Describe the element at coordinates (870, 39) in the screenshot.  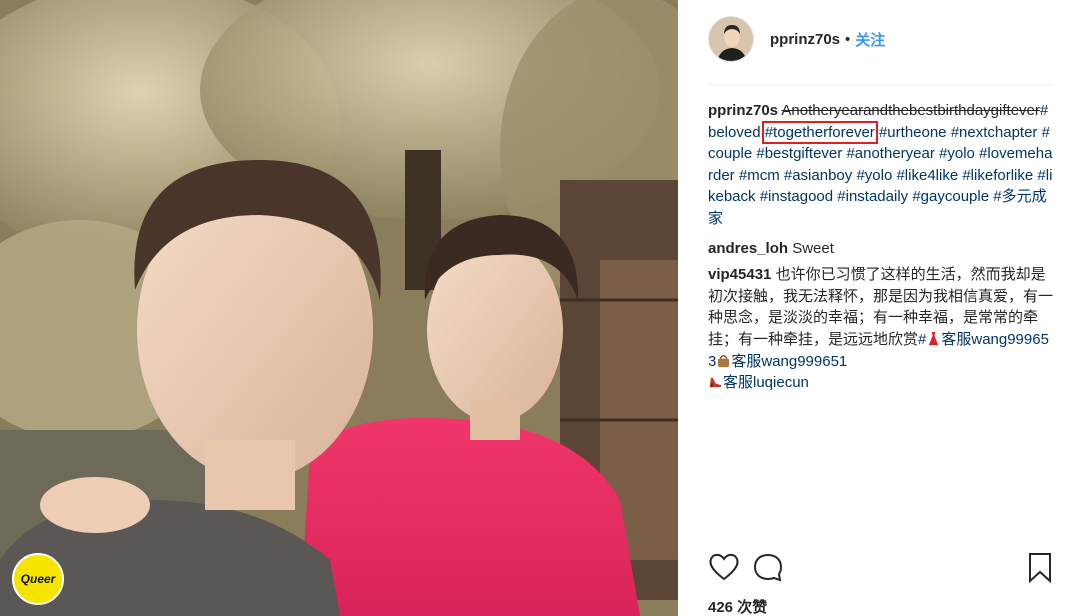
I see `follow-button: 关注` at that location.